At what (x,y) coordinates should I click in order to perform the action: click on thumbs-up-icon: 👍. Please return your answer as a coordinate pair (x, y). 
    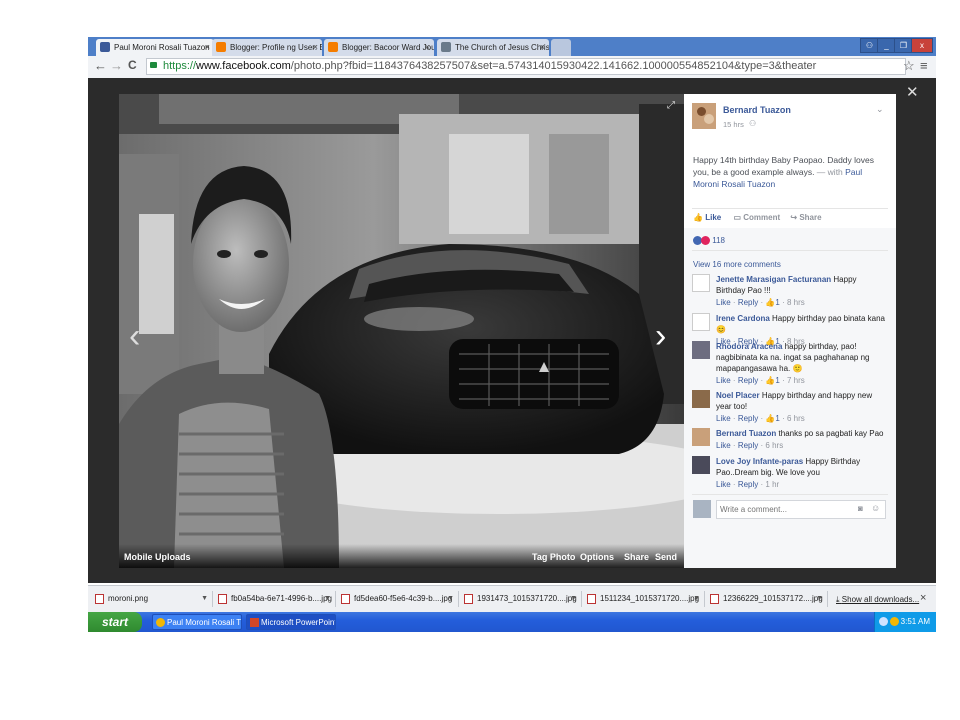
    Looking at the image, I should click on (770, 380).